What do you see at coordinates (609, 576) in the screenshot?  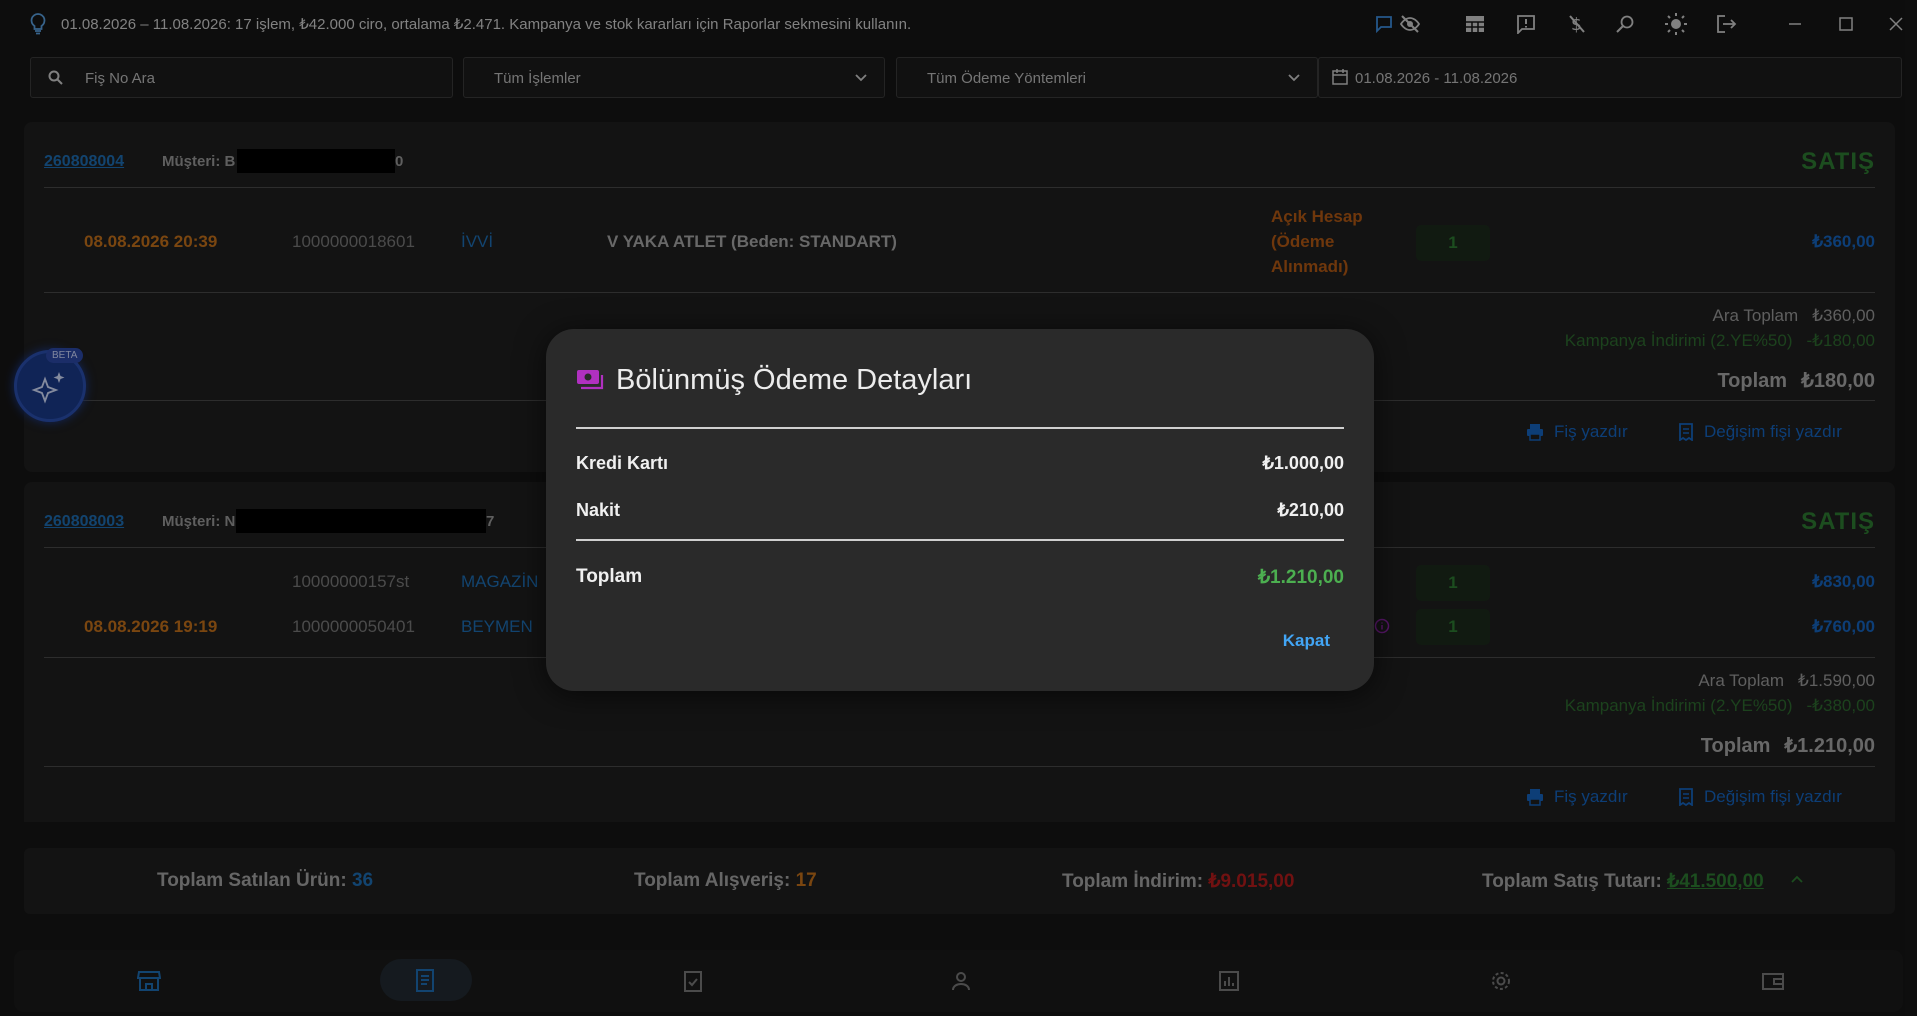 I see `dialog-total-label: Toplam` at bounding box center [609, 576].